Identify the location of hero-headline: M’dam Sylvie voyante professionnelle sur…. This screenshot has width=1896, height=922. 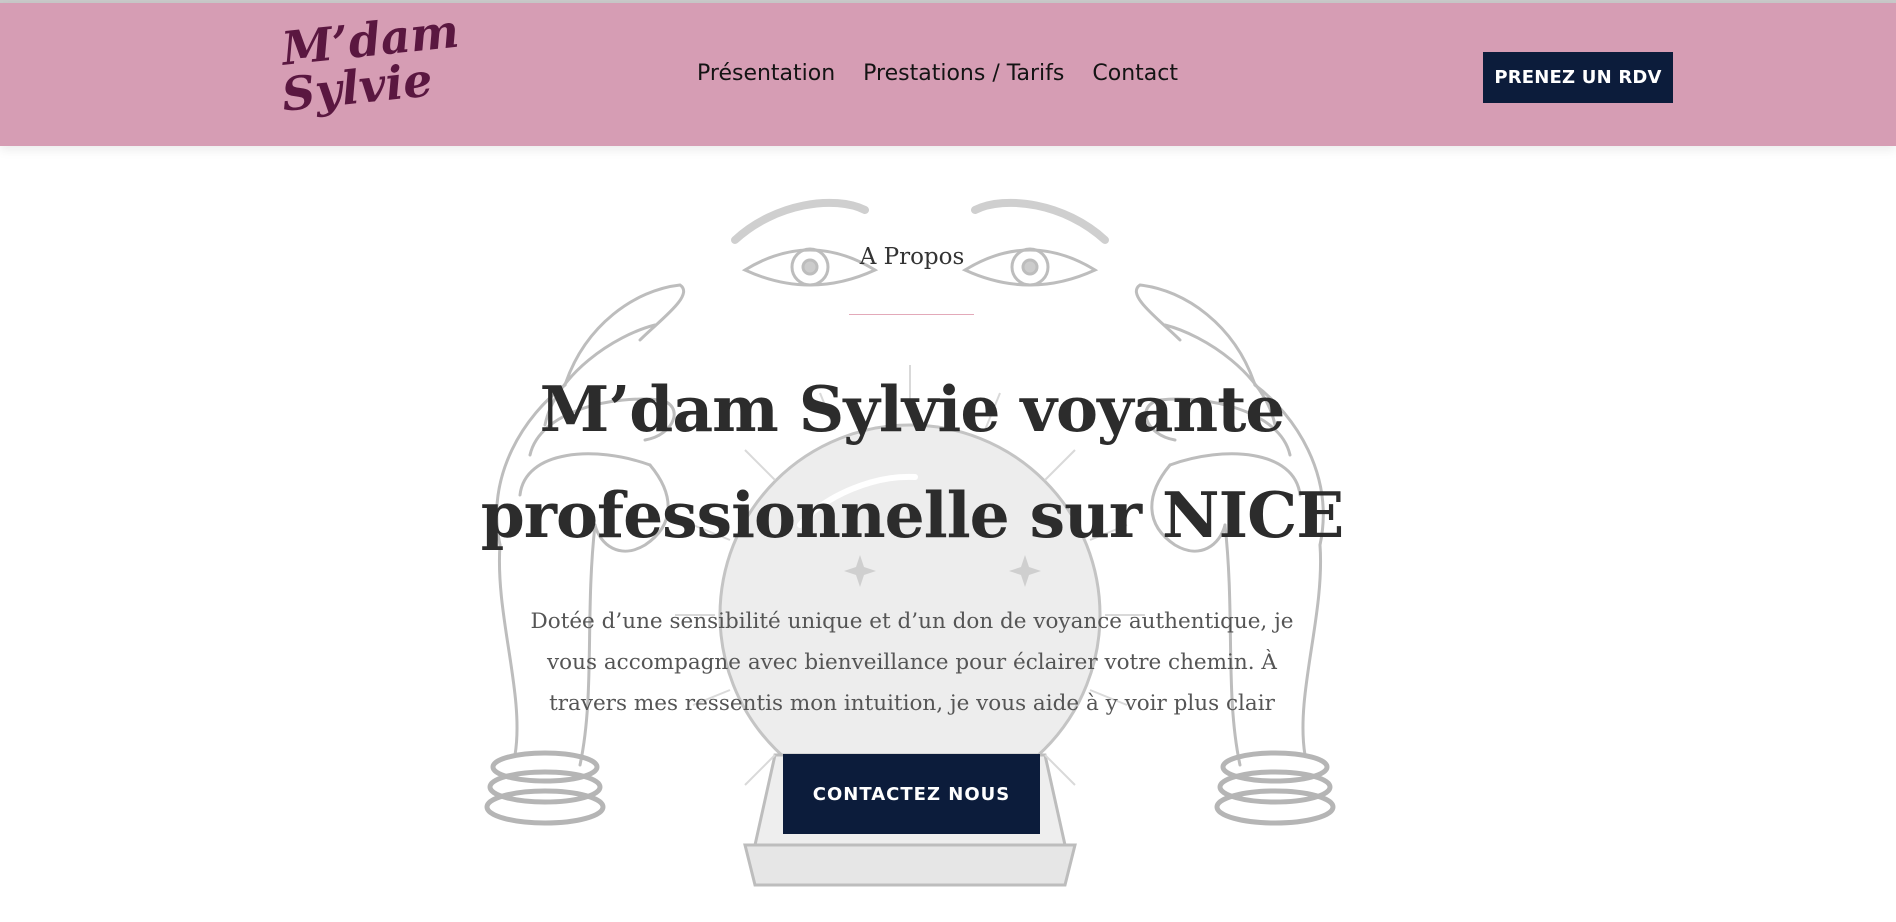
(912, 462).